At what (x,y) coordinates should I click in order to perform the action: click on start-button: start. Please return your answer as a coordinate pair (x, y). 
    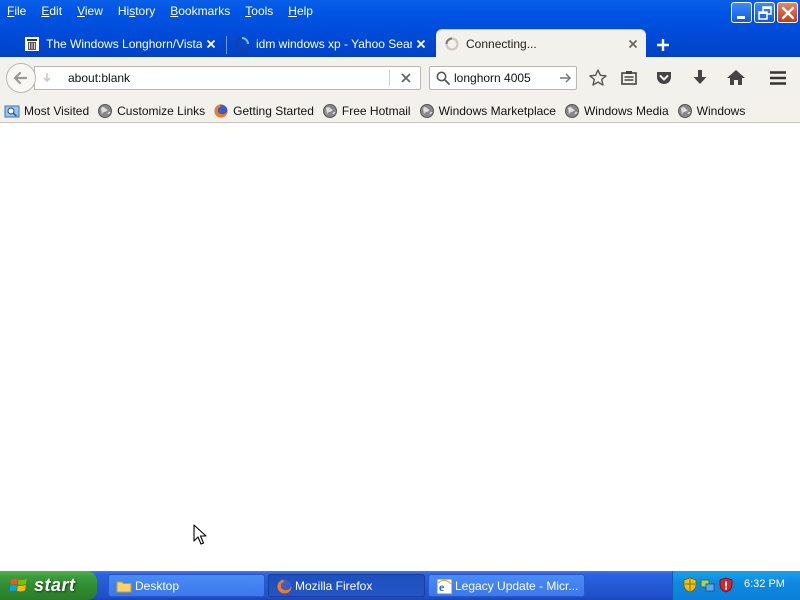
    Looking at the image, I should click on (48, 585).